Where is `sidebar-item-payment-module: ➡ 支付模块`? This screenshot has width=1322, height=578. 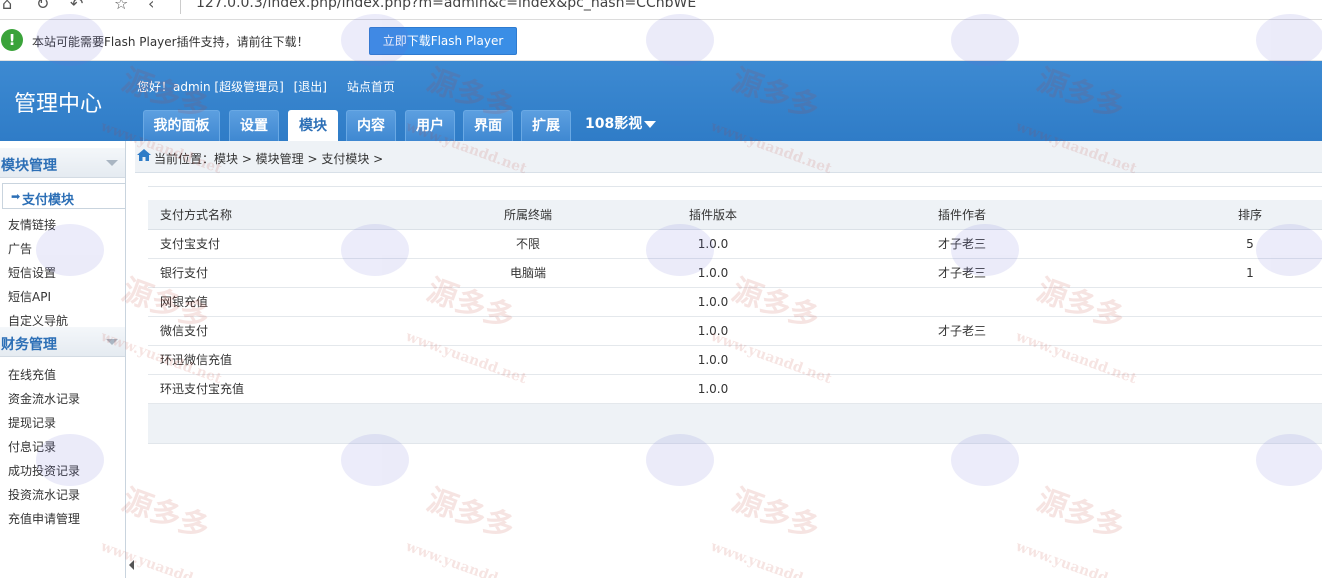 sidebar-item-payment-module: ➡ 支付模块 is located at coordinates (63, 196).